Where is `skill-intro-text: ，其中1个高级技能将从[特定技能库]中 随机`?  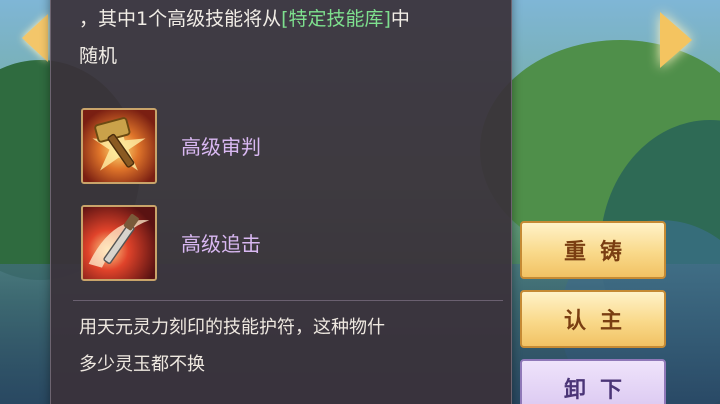 skill-intro-text: ，其中1个高级技能将从[特定技能库]中 随机 is located at coordinates (289, 38).